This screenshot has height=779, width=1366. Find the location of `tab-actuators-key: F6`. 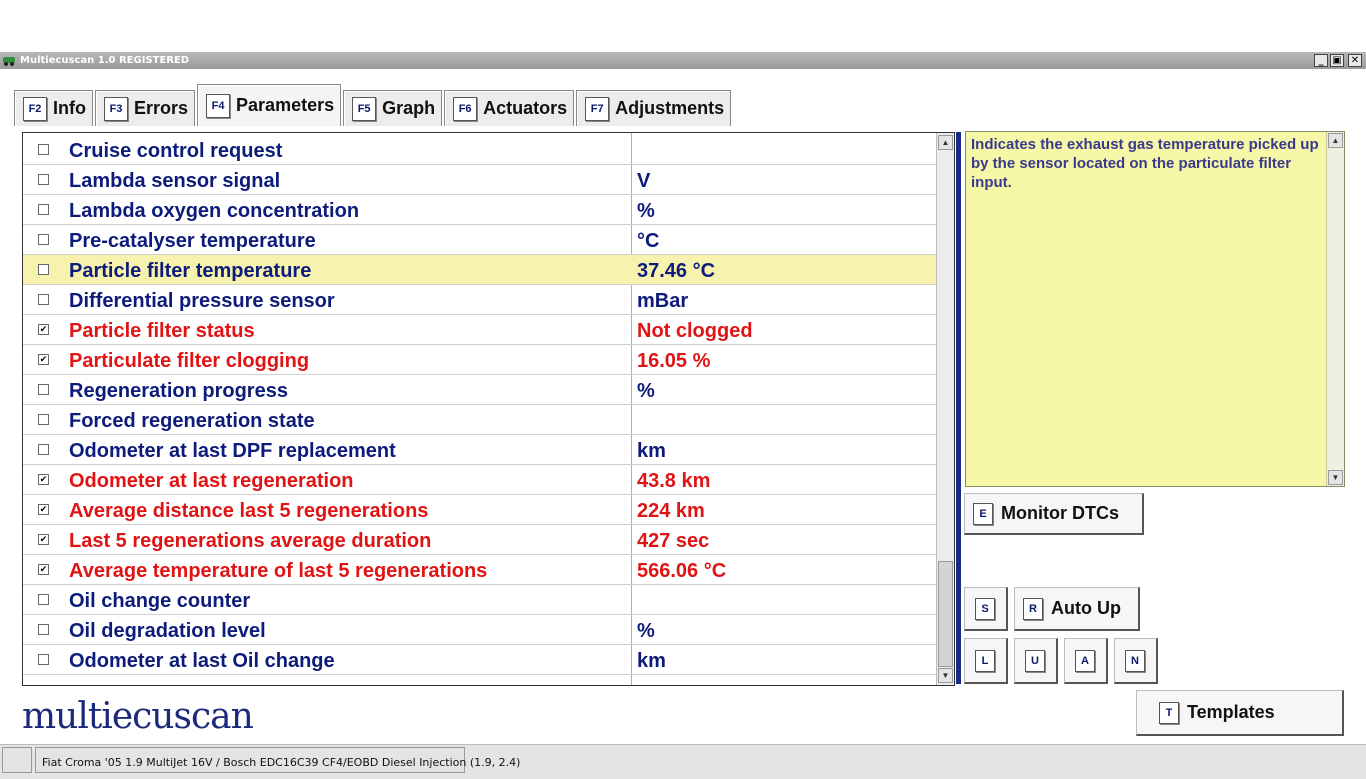

tab-actuators-key: F6 is located at coordinates (465, 108).